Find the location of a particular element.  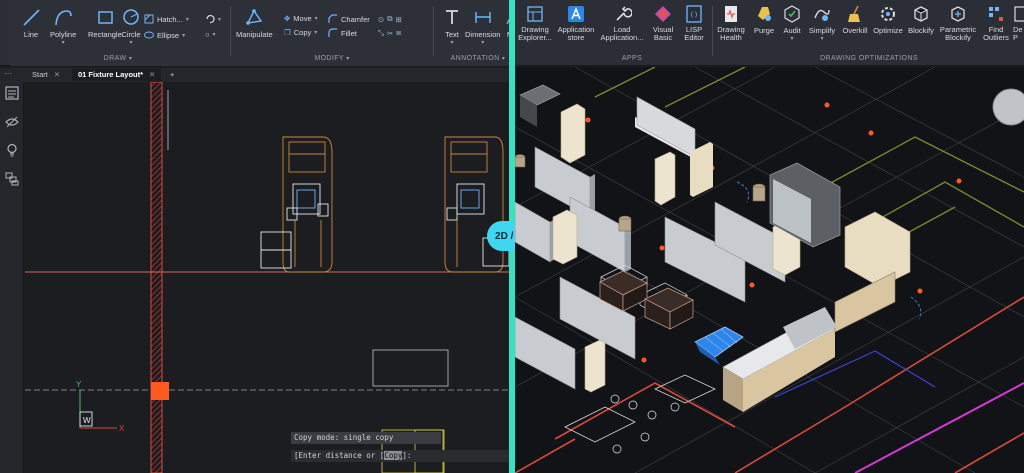

application-store-label: Application store is located at coordinates (576, 33).